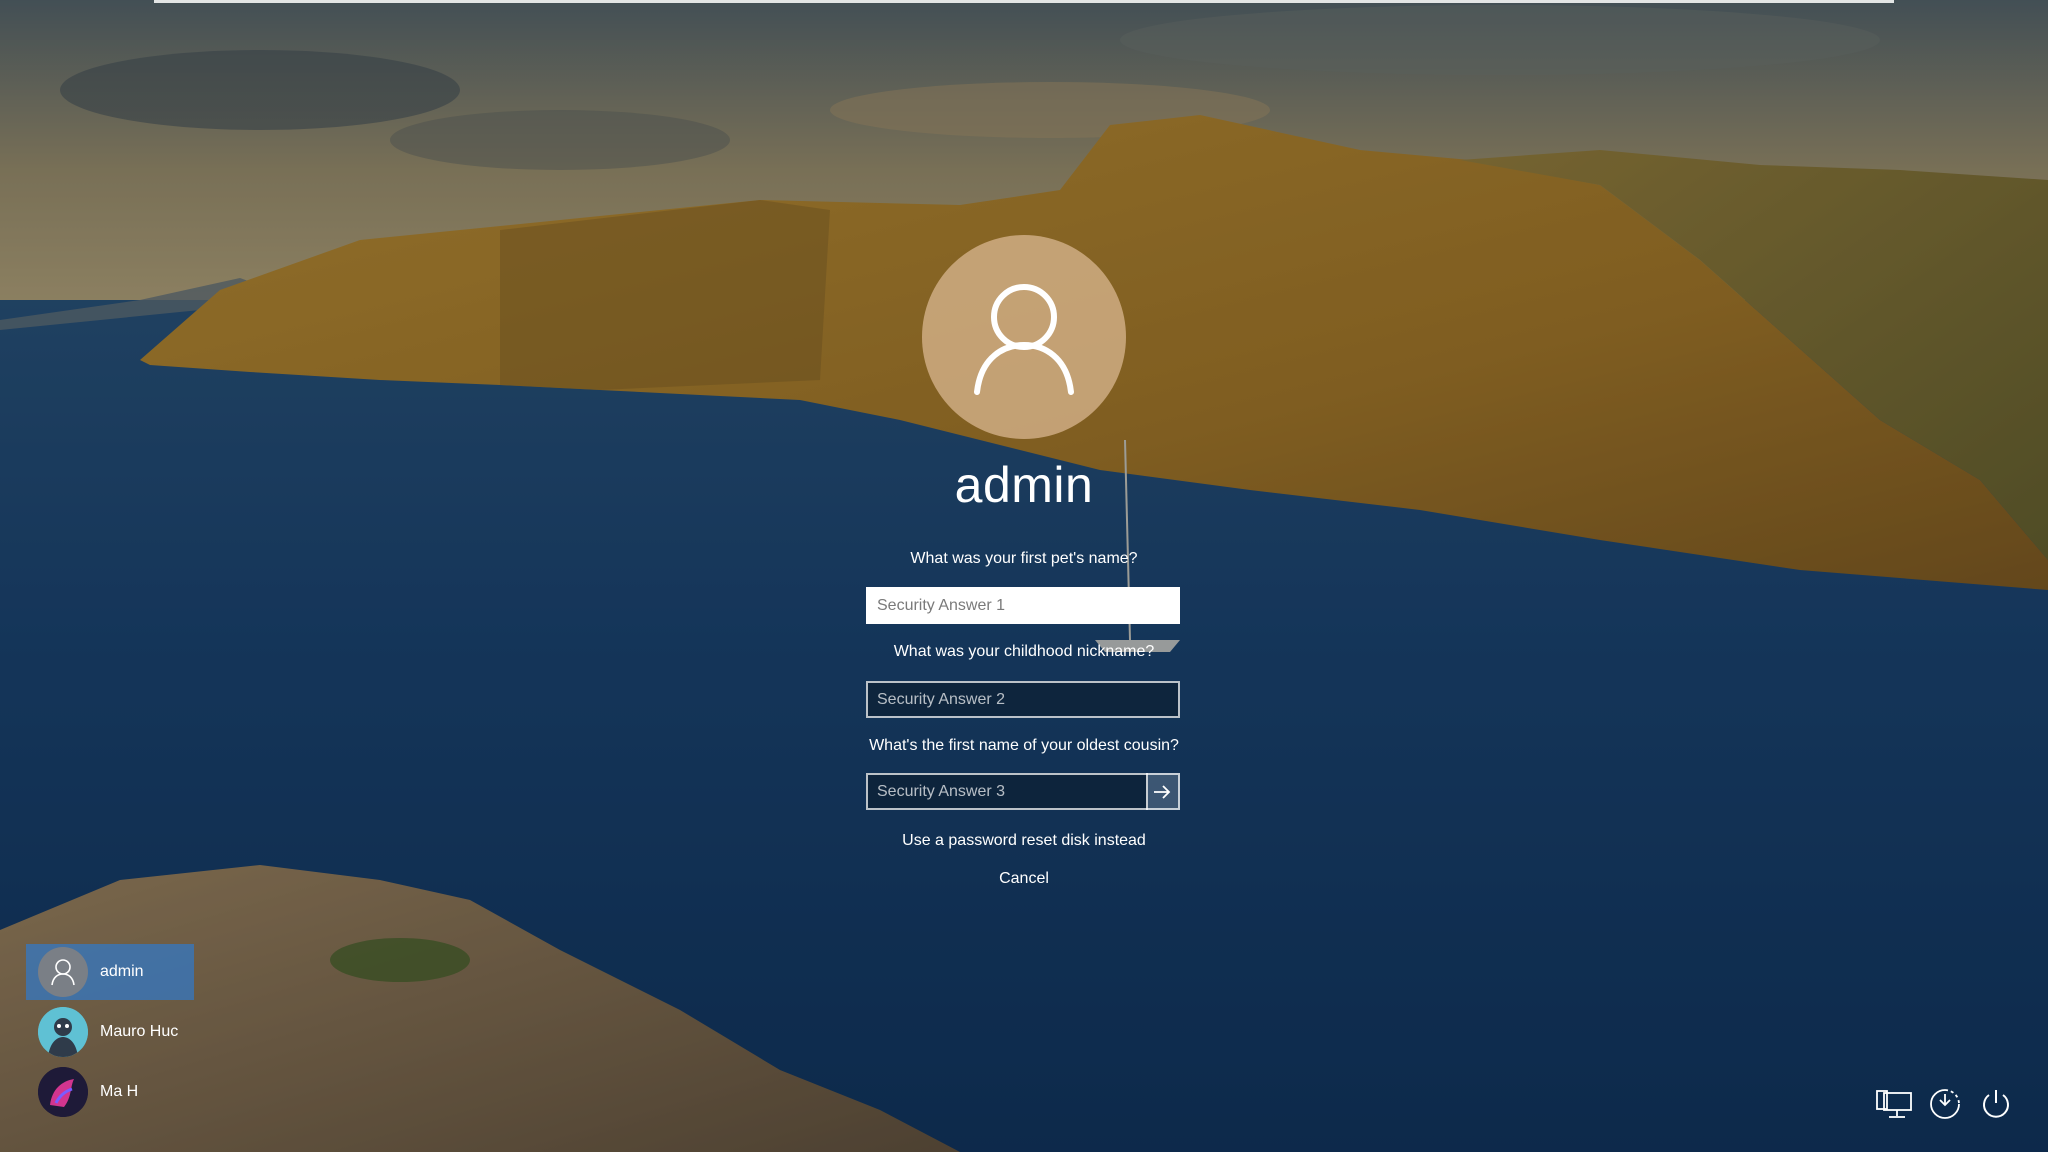 The width and height of the screenshot is (2048, 1152). What do you see at coordinates (1024, 485) in the screenshot?
I see `account-username: admin` at bounding box center [1024, 485].